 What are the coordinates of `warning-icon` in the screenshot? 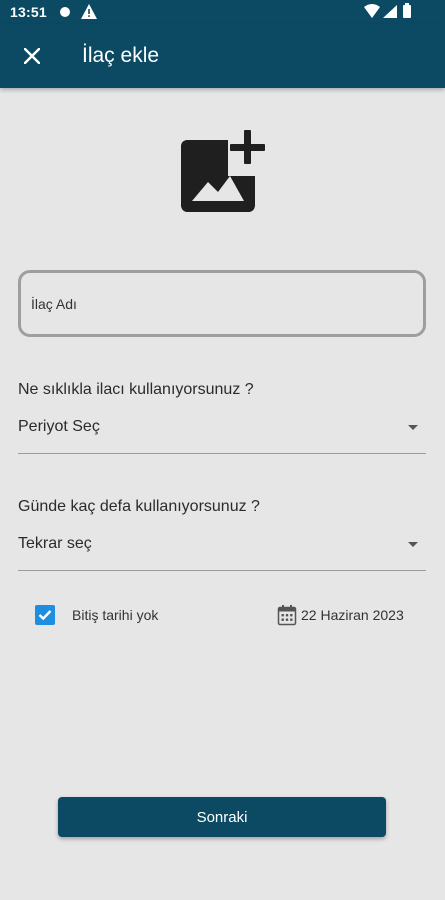 It's located at (89, 13).